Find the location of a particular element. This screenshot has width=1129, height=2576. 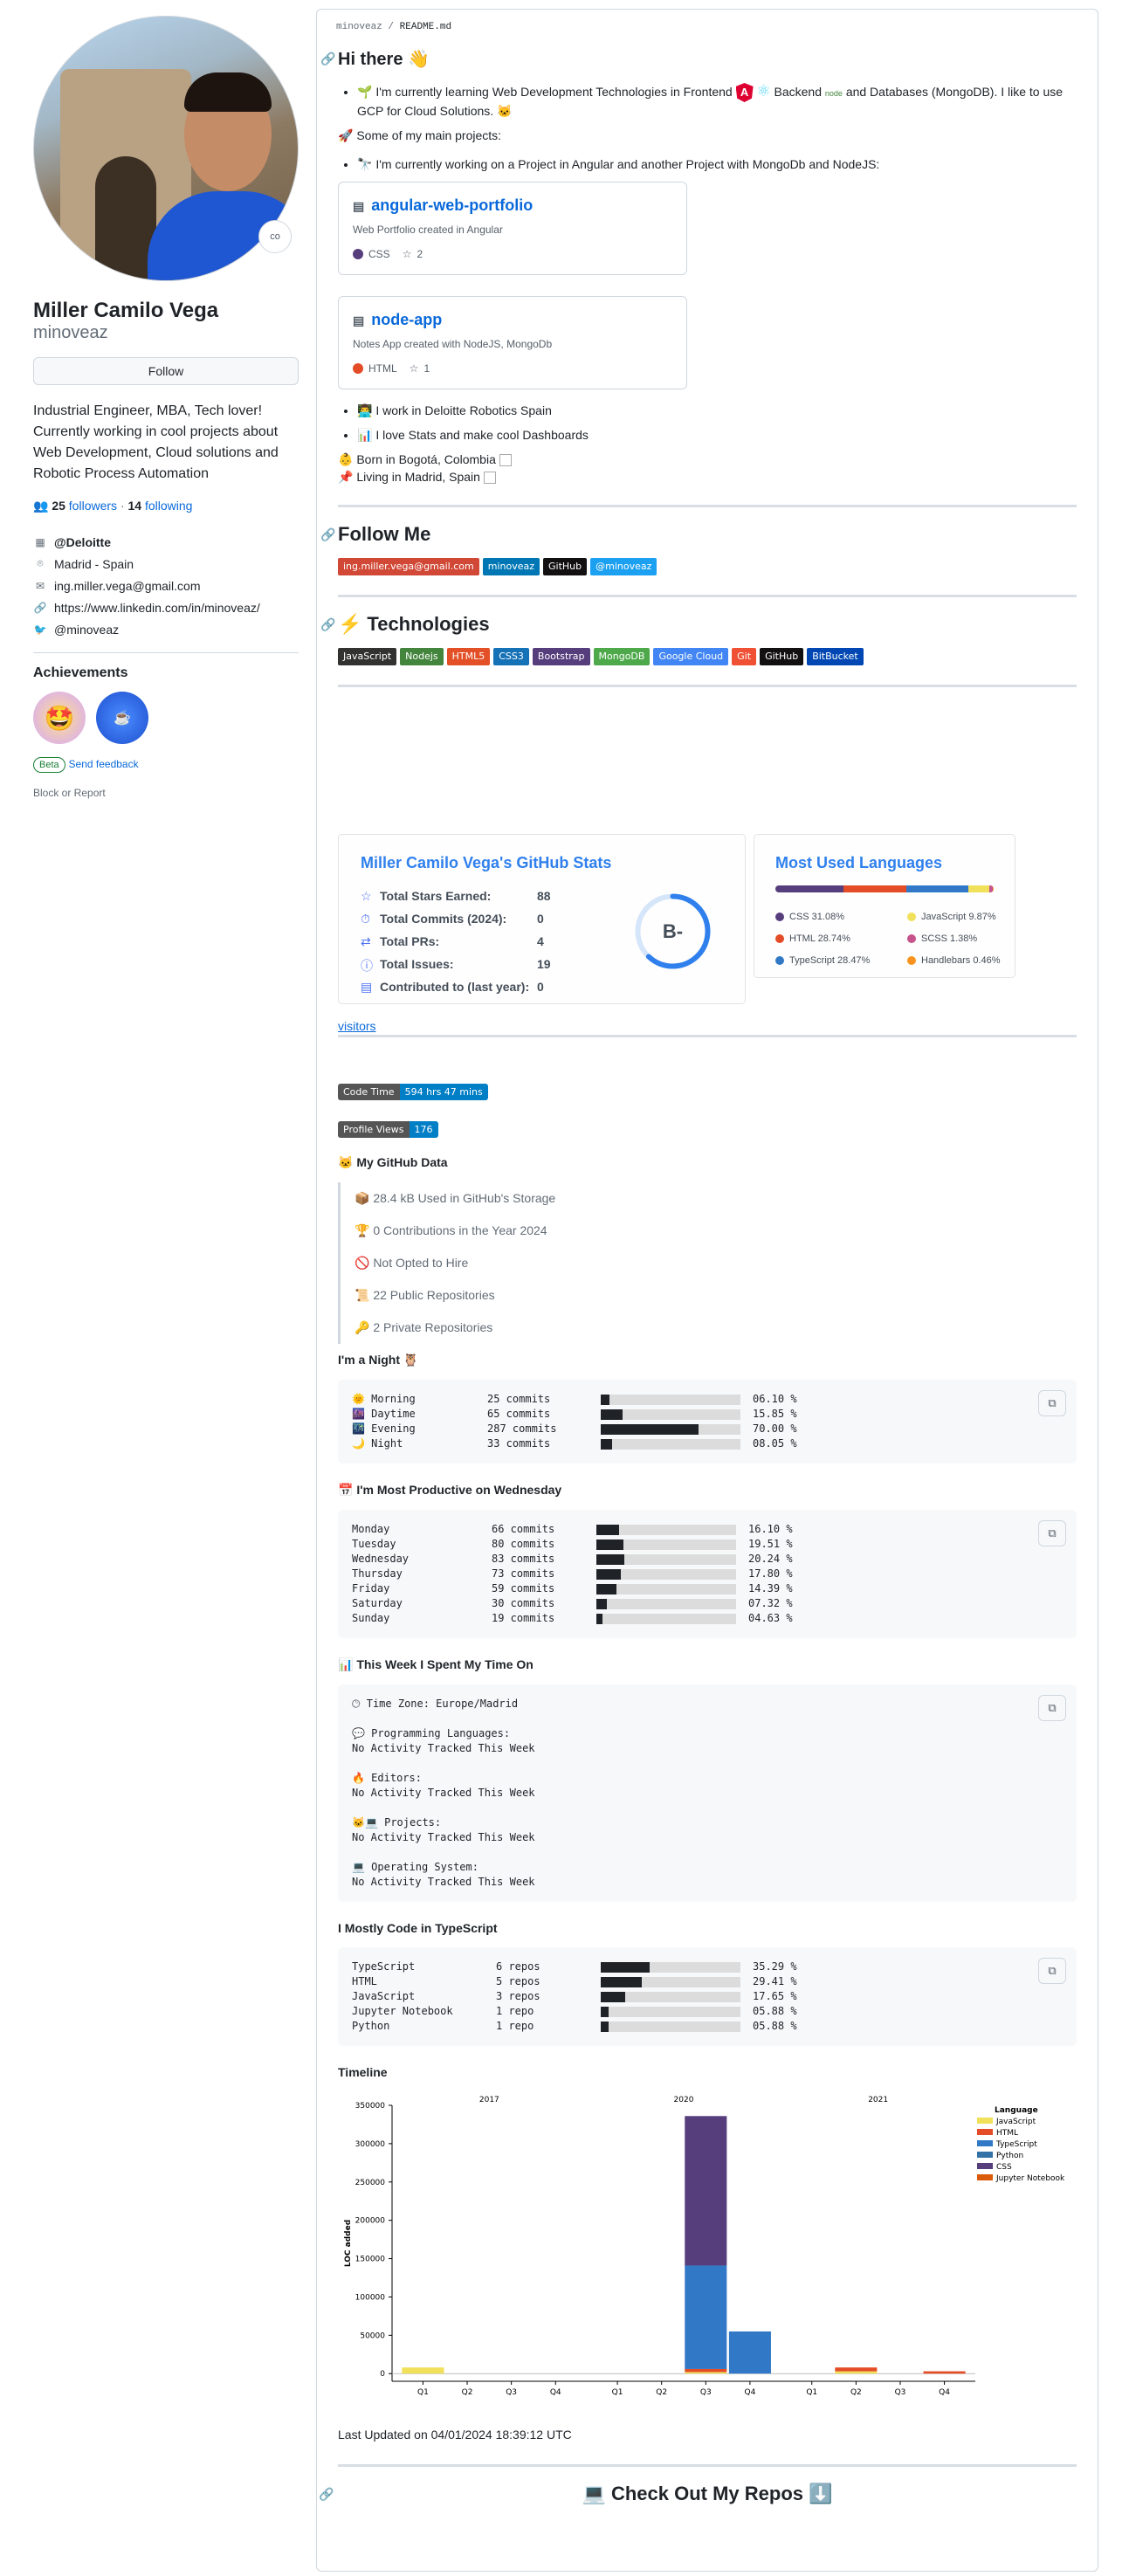

y-tick-label: 250000 is located at coordinates (370, 2183).